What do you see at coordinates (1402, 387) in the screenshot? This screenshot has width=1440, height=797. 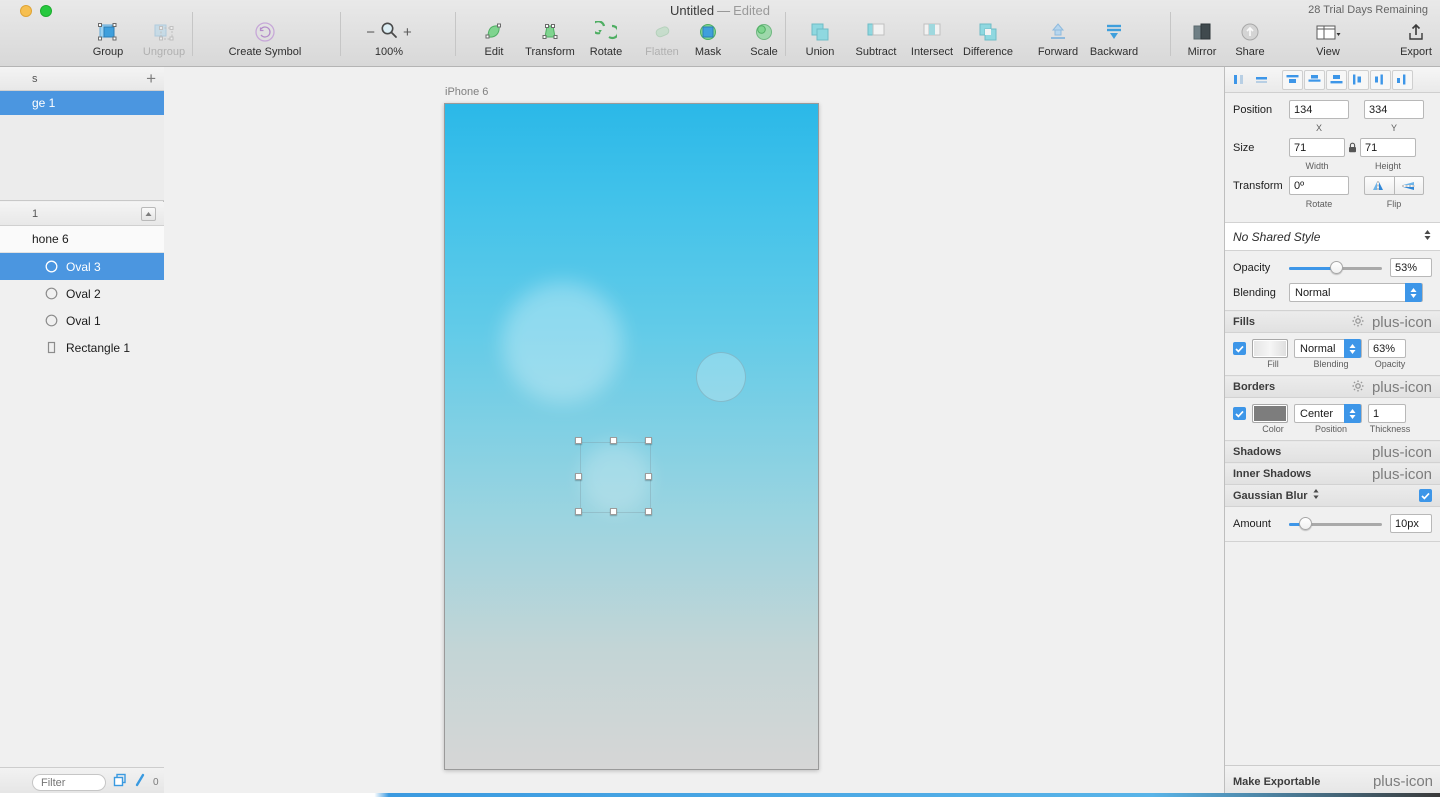 I see `add-border-button: plus-icon` at bounding box center [1402, 387].